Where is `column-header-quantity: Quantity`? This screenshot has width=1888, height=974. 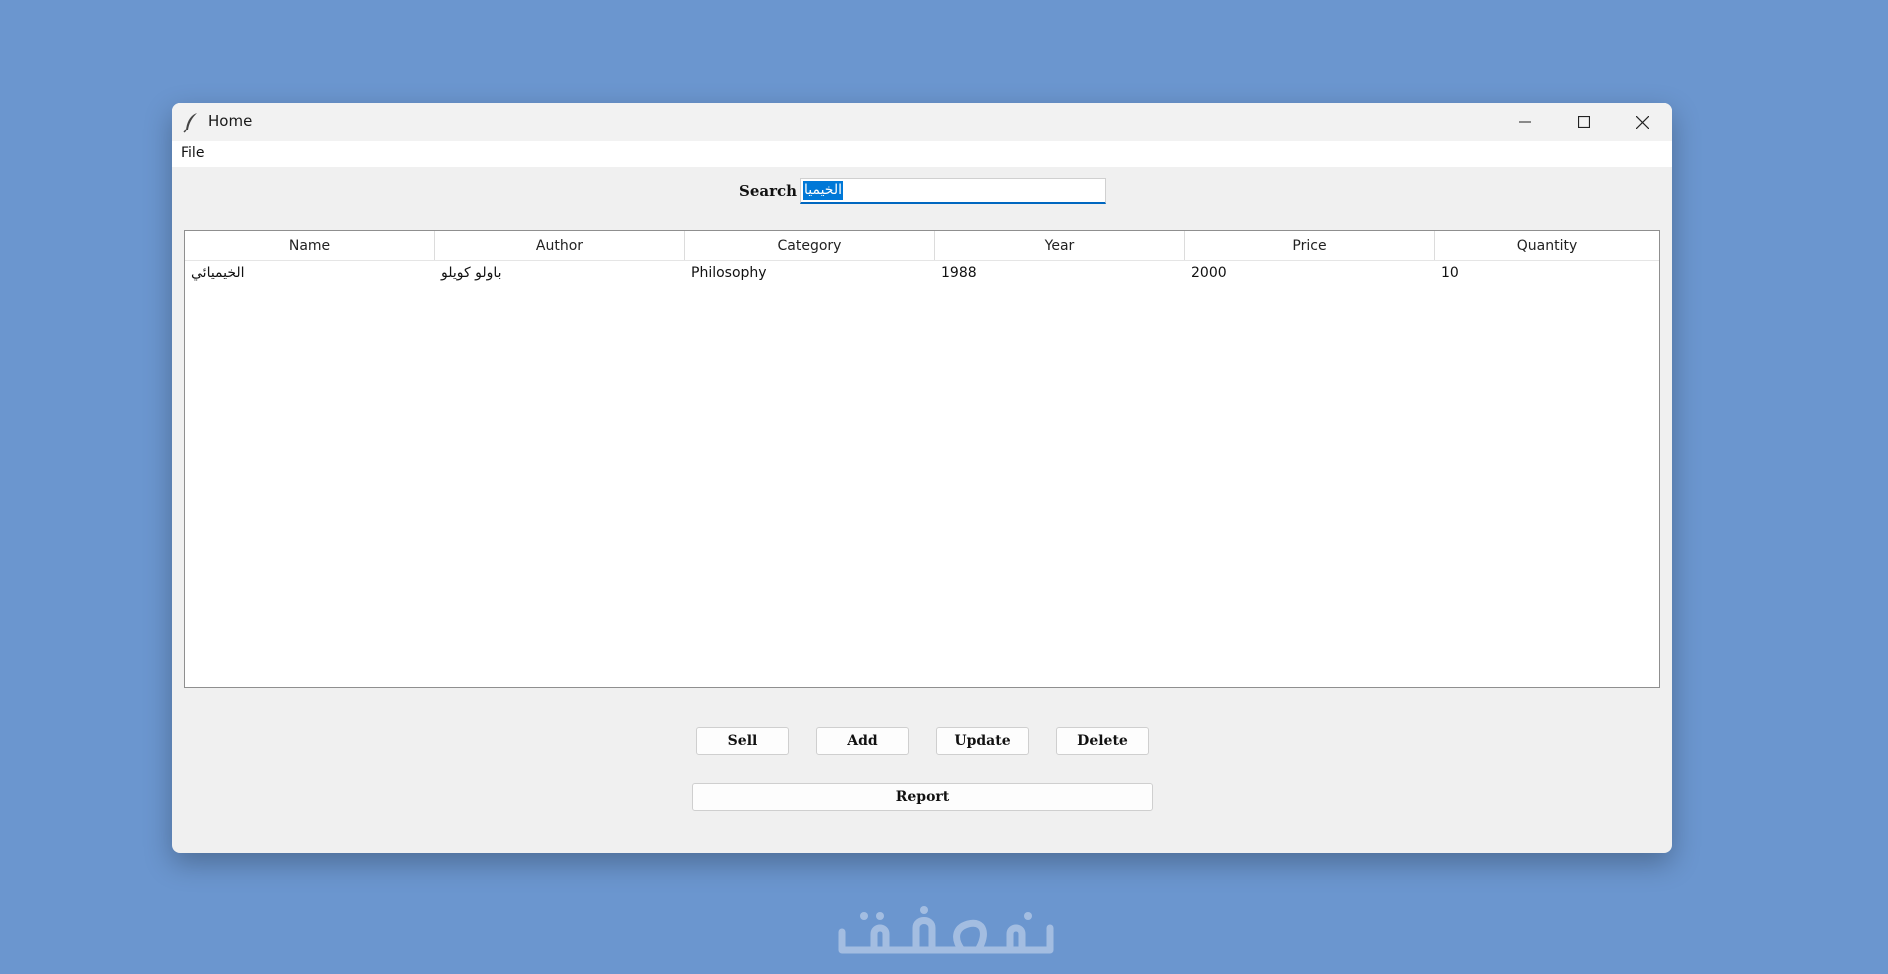
column-header-quantity: Quantity is located at coordinates (1547, 245).